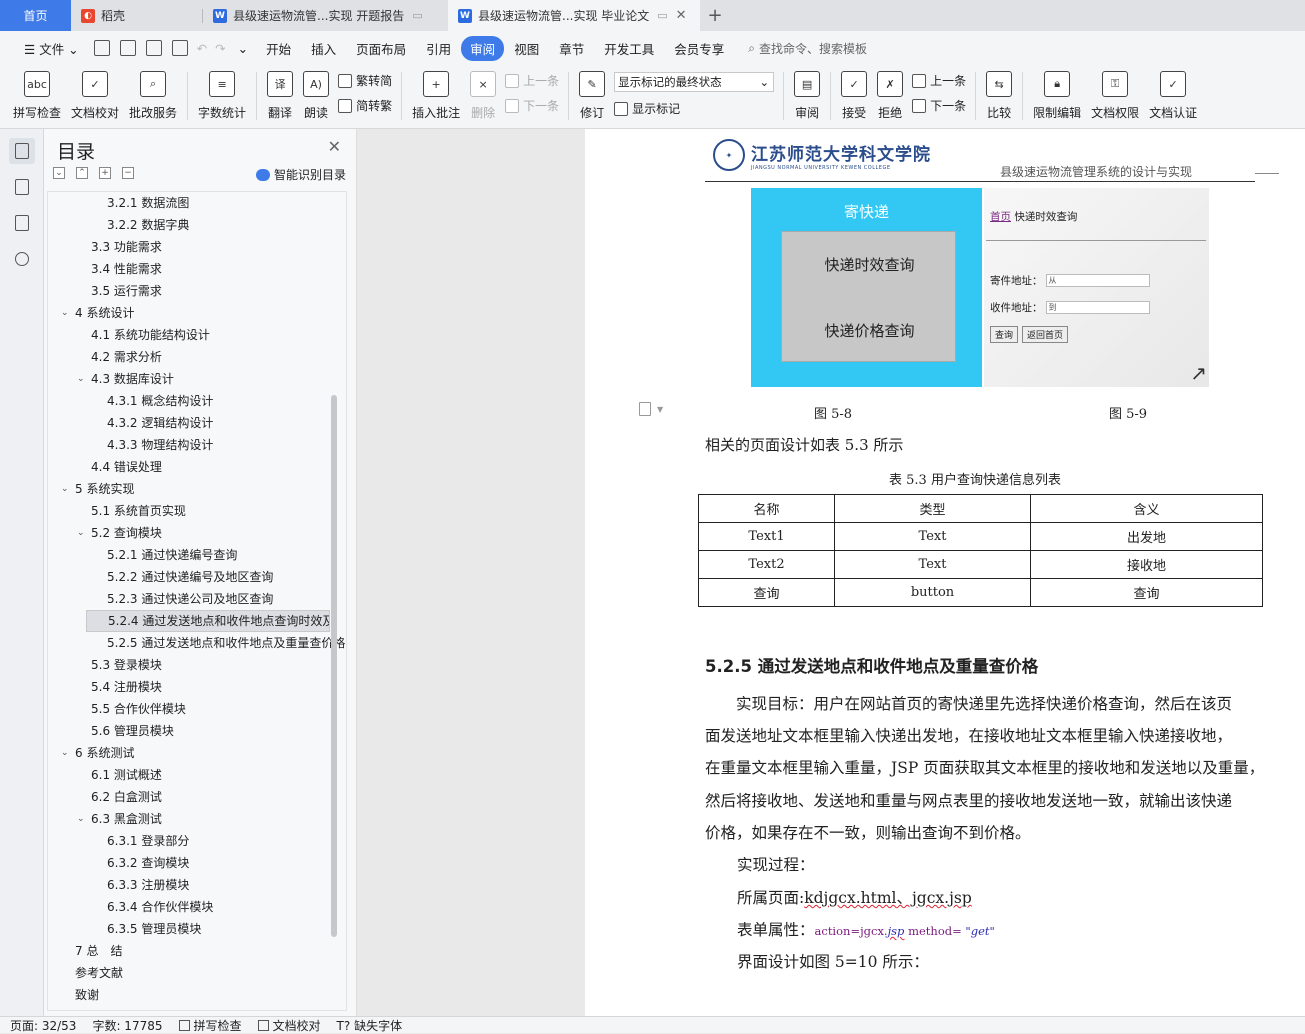 This screenshot has width=1305, height=1034. I want to click on toc-item: 5.2.4 通过发送地点和收件地点查询时效及价格, so click(208, 621).